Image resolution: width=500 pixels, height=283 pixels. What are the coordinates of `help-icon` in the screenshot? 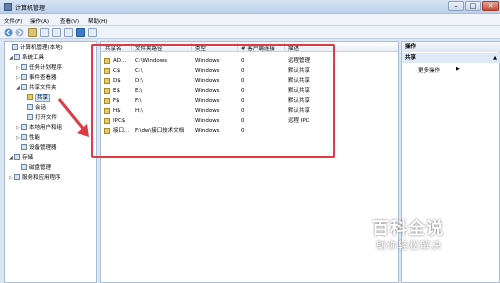 It's located at (80, 32).